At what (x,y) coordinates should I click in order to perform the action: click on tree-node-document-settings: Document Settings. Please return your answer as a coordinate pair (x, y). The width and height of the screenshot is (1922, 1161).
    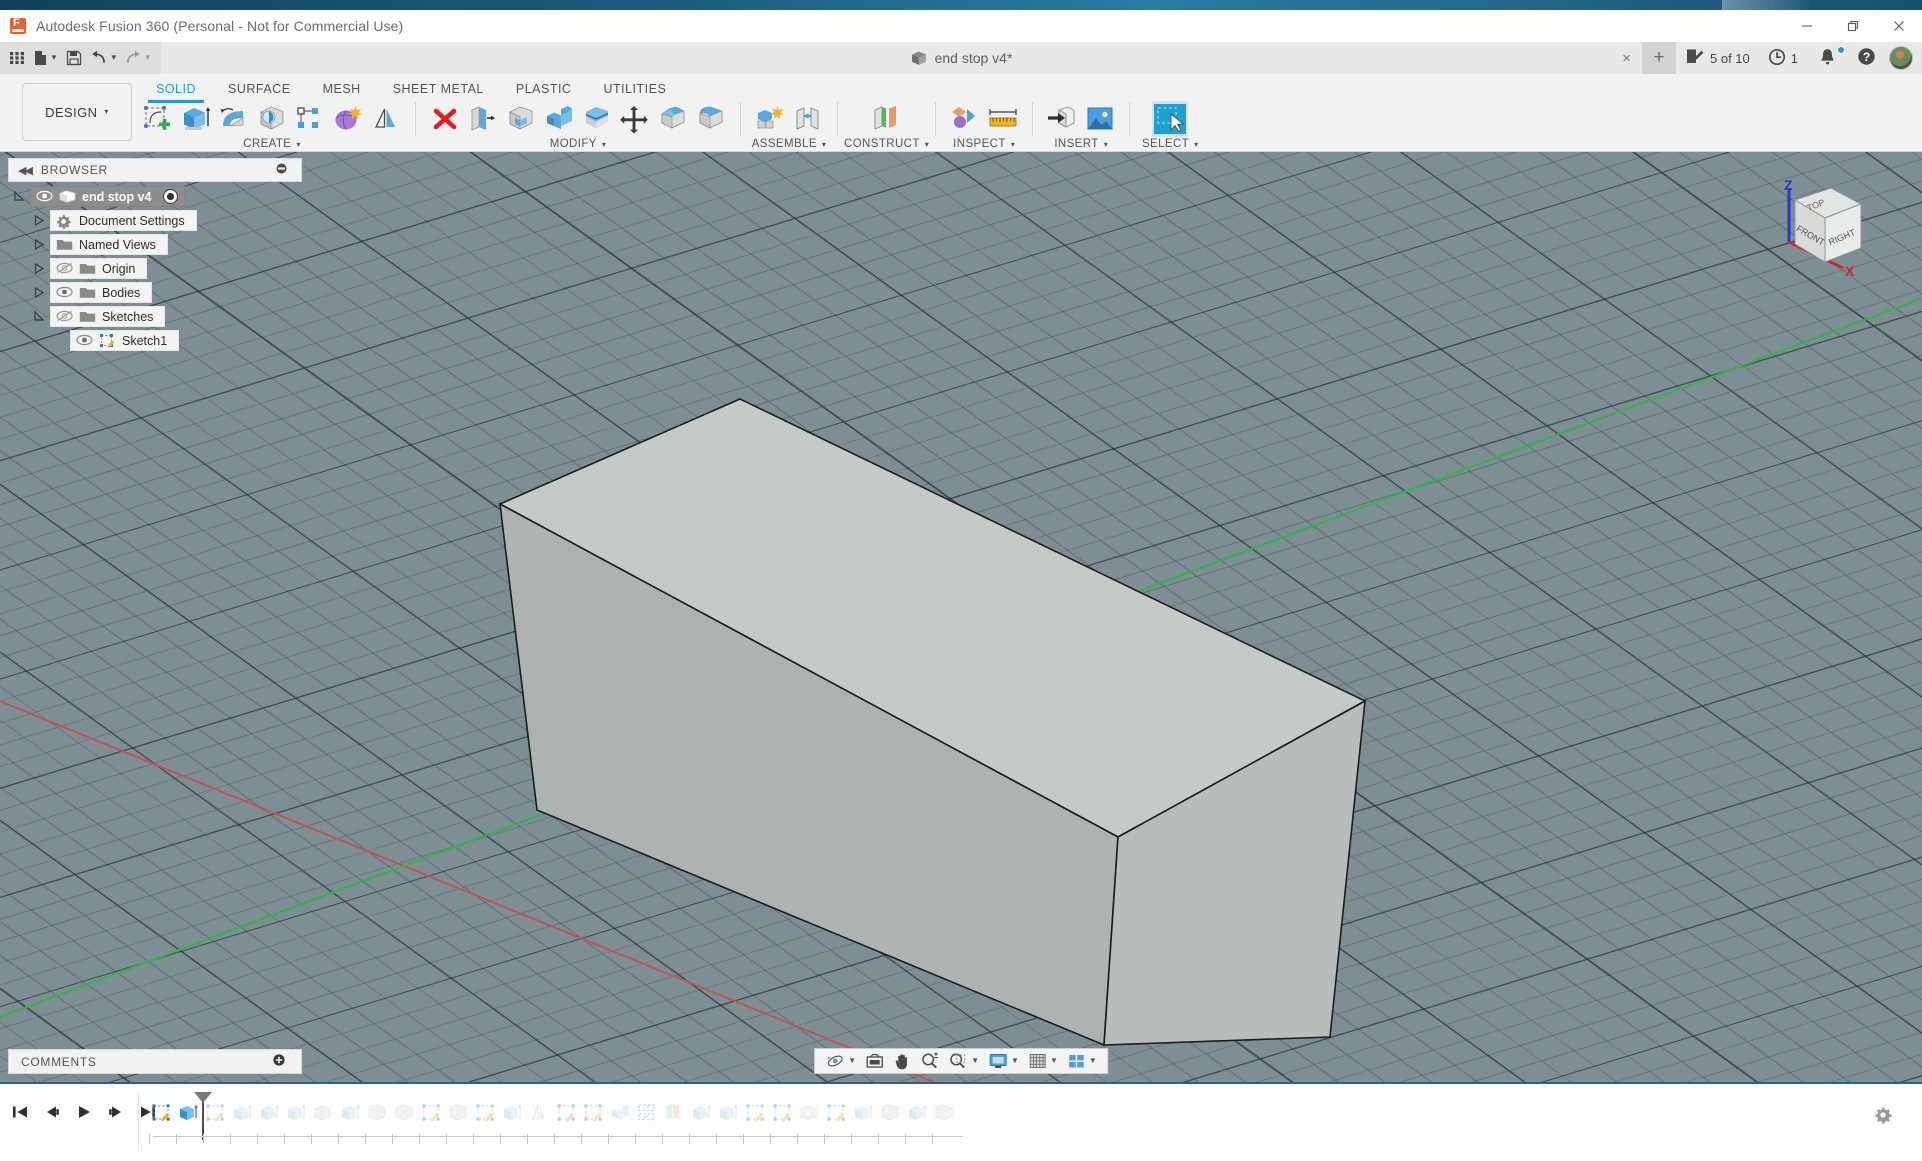
    Looking at the image, I should click on (158, 220).